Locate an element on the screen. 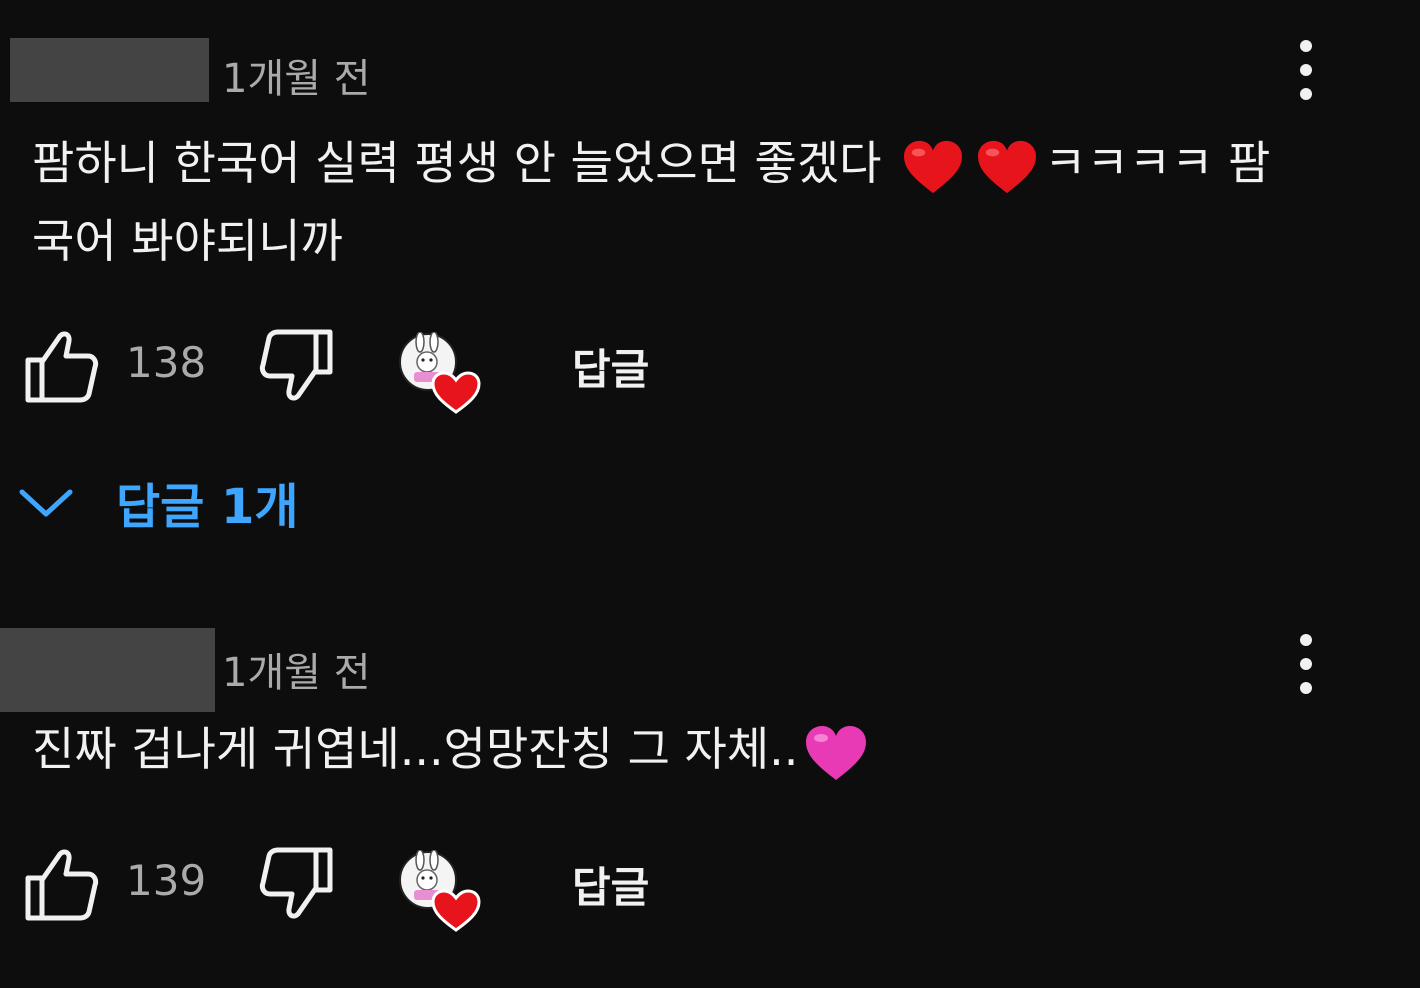 The width and height of the screenshot is (1420, 988). comment-text: 팜하니 한국어 실력 평생 안 늘었으면 좋겠다 ㅋㅋㅋㅋ 팜 국어 봐야되니까 is located at coordinates (651, 202).